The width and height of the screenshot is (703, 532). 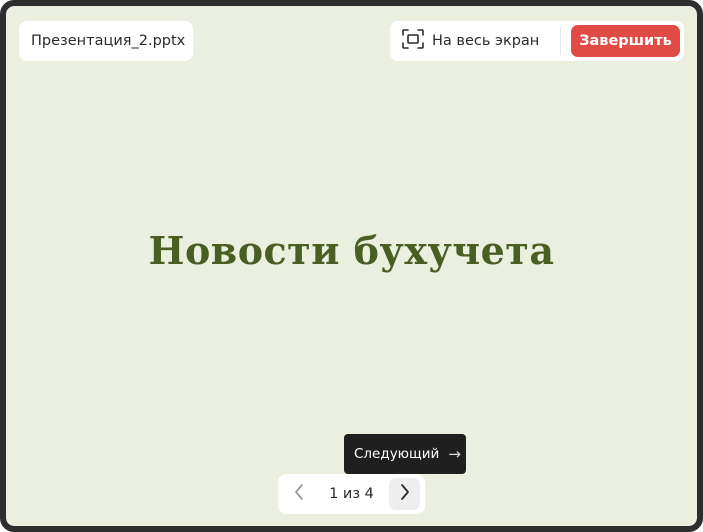 I want to click on toolbar-divider, so click(x=560, y=41).